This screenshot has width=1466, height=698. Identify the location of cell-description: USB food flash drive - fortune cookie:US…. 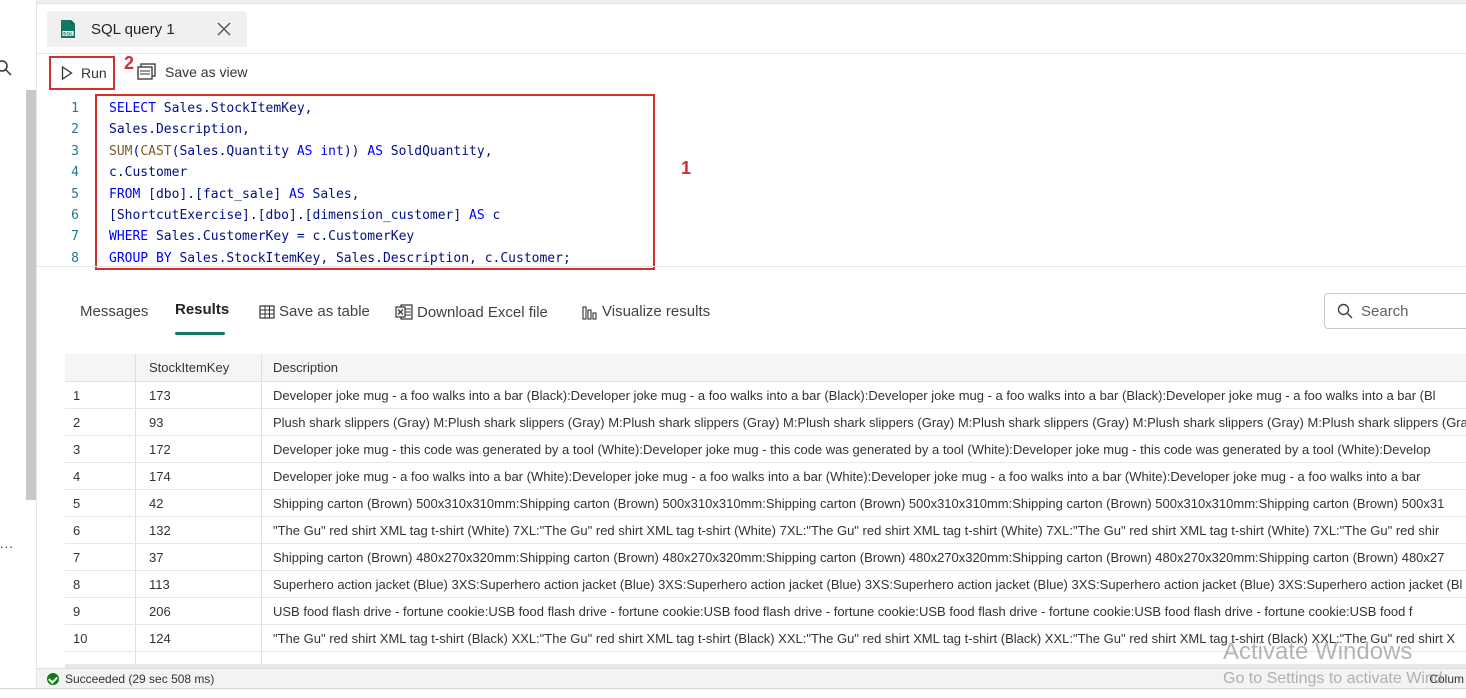
(869, 611).